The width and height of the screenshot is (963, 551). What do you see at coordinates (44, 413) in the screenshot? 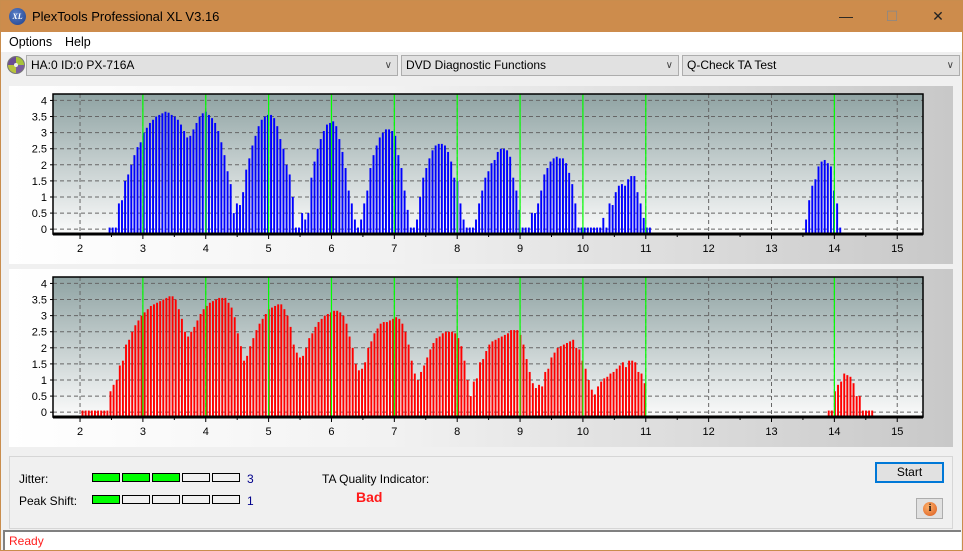
I see `y-tick-label: 0` at bounding box center [44, 413].